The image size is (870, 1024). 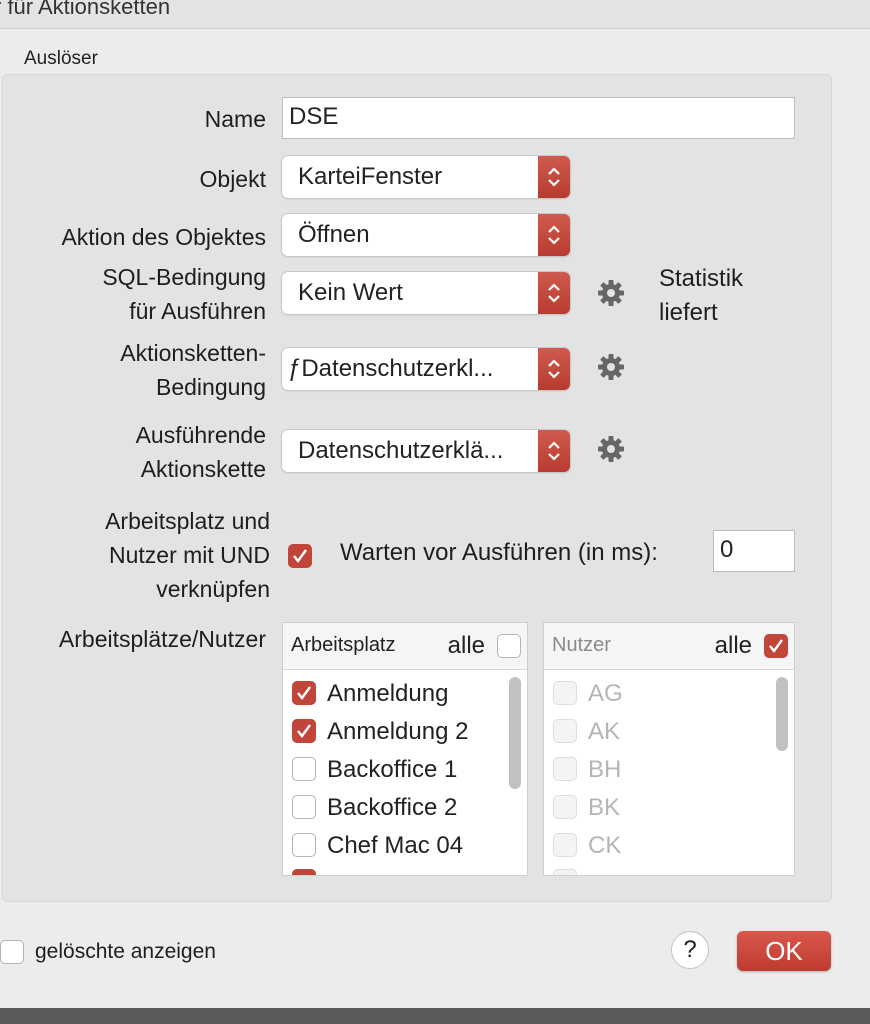 What do you see at coordinates (655, 808) in the screenshot?
I see `list-item: BK` at bounding box center [655, 808].